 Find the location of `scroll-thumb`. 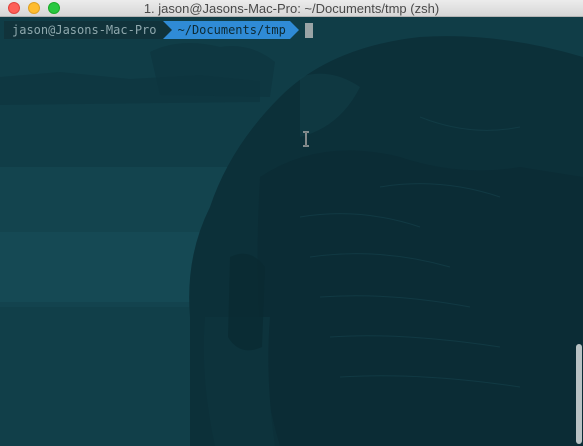

scroll-thumb is located at coordinates (579, 394).